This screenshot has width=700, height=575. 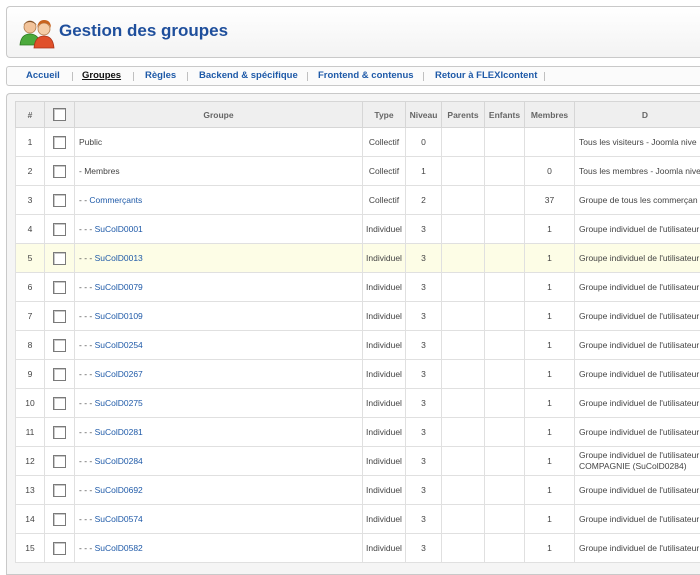 I want to click on select-all-checkbox, so click(x=59, y=114).